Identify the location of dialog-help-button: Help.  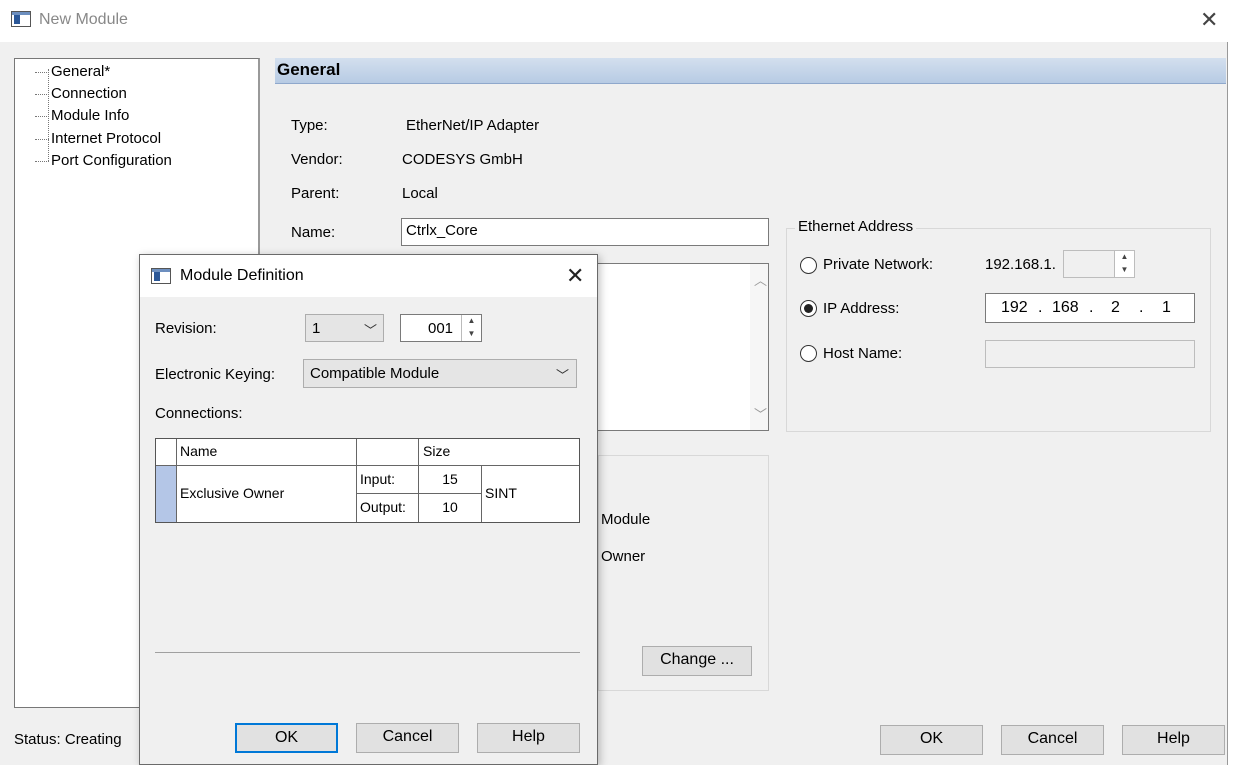
(528, 738).